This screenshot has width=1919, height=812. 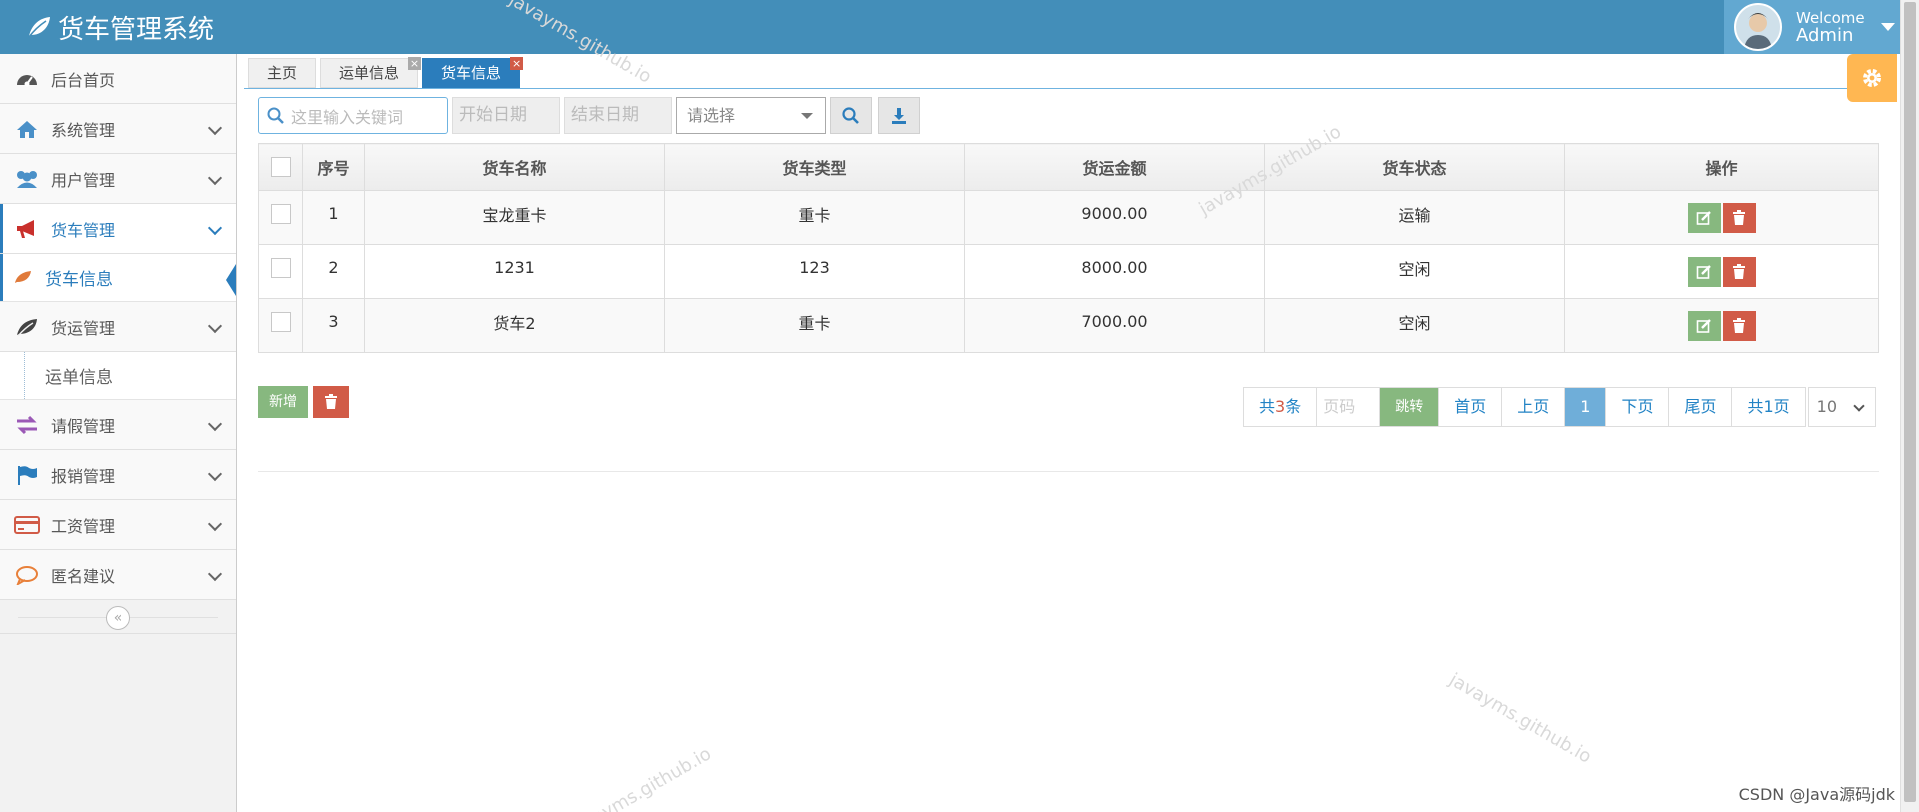 I want to click on tab-bar: 主页 运单信息 × 货车信息 ×, so click(x=386, y=72).